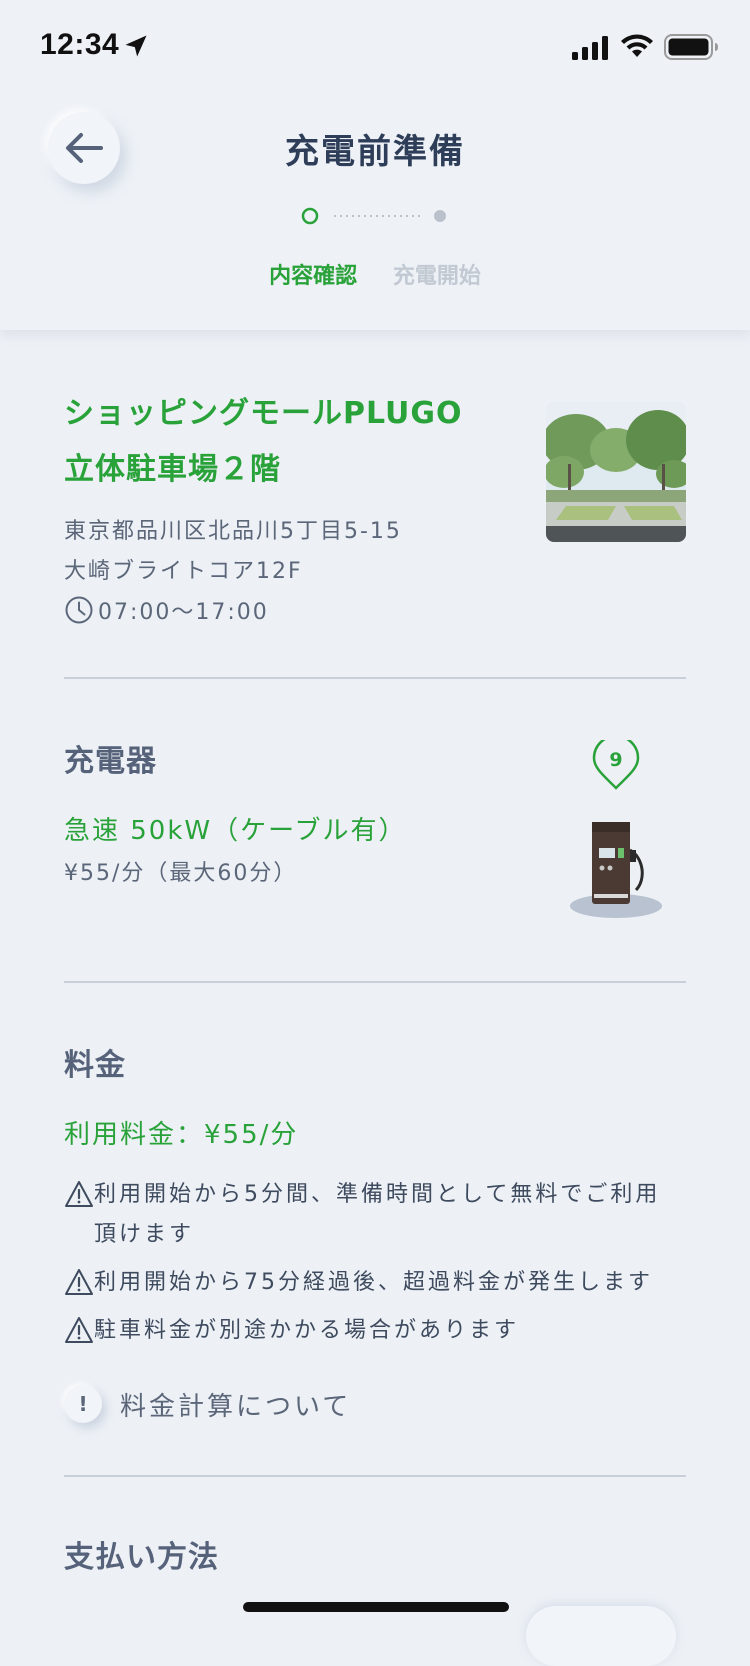 The width and height of the screenshot is (750, 1666). I want to click on home-indicator, so click(376, 1607).